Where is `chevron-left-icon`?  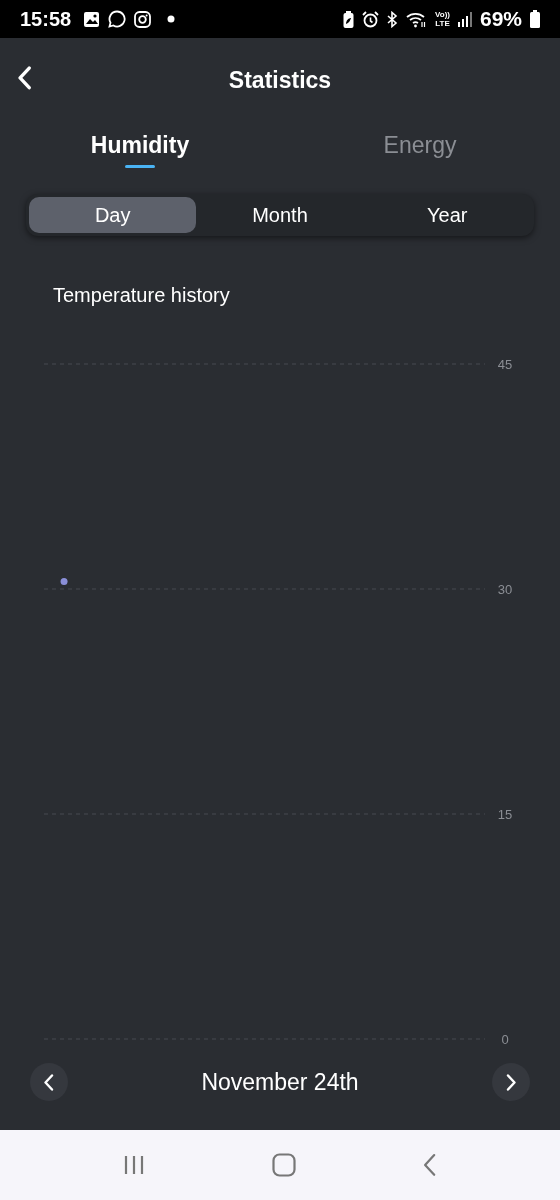 chevron-left-icon is located at coordinates (49, 1082).